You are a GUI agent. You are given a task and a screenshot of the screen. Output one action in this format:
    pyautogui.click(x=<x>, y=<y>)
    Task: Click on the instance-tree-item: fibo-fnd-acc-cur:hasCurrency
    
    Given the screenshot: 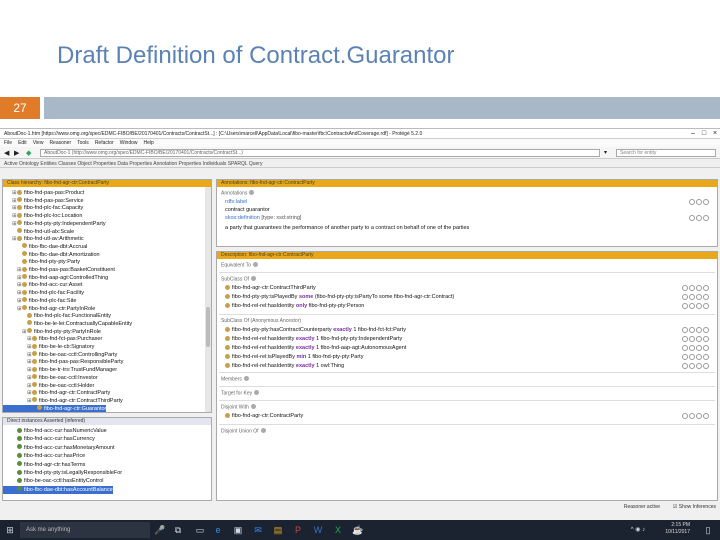 What is the action you would take?
    pyautogui.click(x=49, y=439)
    